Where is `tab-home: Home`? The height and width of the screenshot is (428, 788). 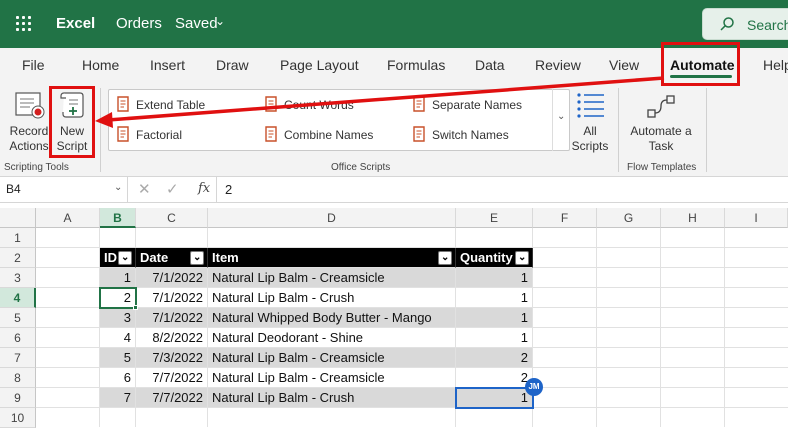
tab-home: Home is located at coordinates (100, 65).